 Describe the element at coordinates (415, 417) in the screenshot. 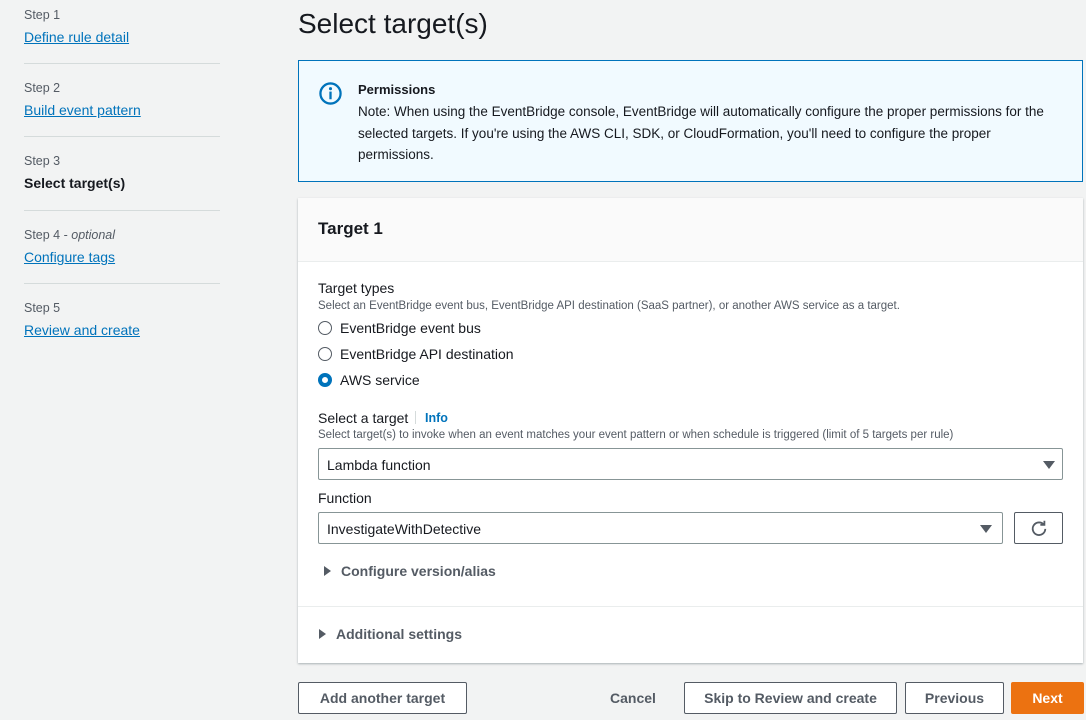

I see `label-divider` at that location.